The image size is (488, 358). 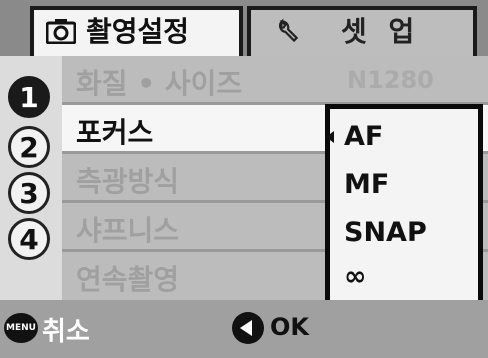 I want to click on tab-label: 셋 업, so click(x=381, y=31).